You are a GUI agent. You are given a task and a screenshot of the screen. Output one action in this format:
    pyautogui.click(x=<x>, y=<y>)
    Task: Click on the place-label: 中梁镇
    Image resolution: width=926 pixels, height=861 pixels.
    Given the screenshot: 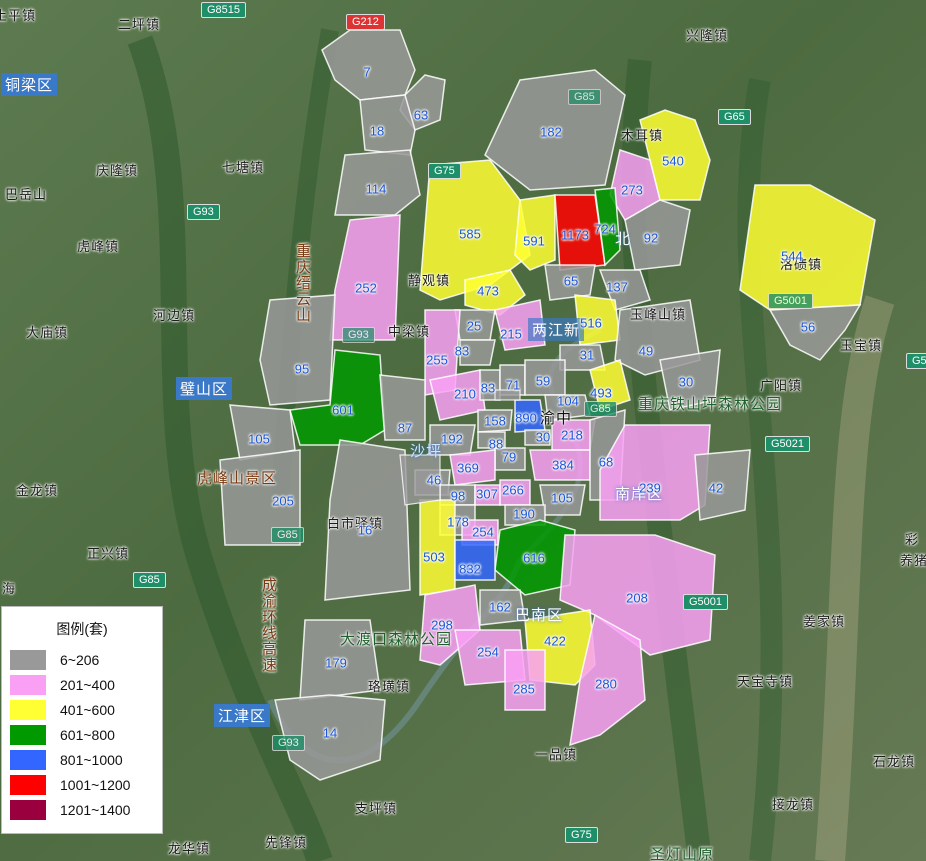 What is the action you would take?
    pyautogui.click(x=409, y=331)
    